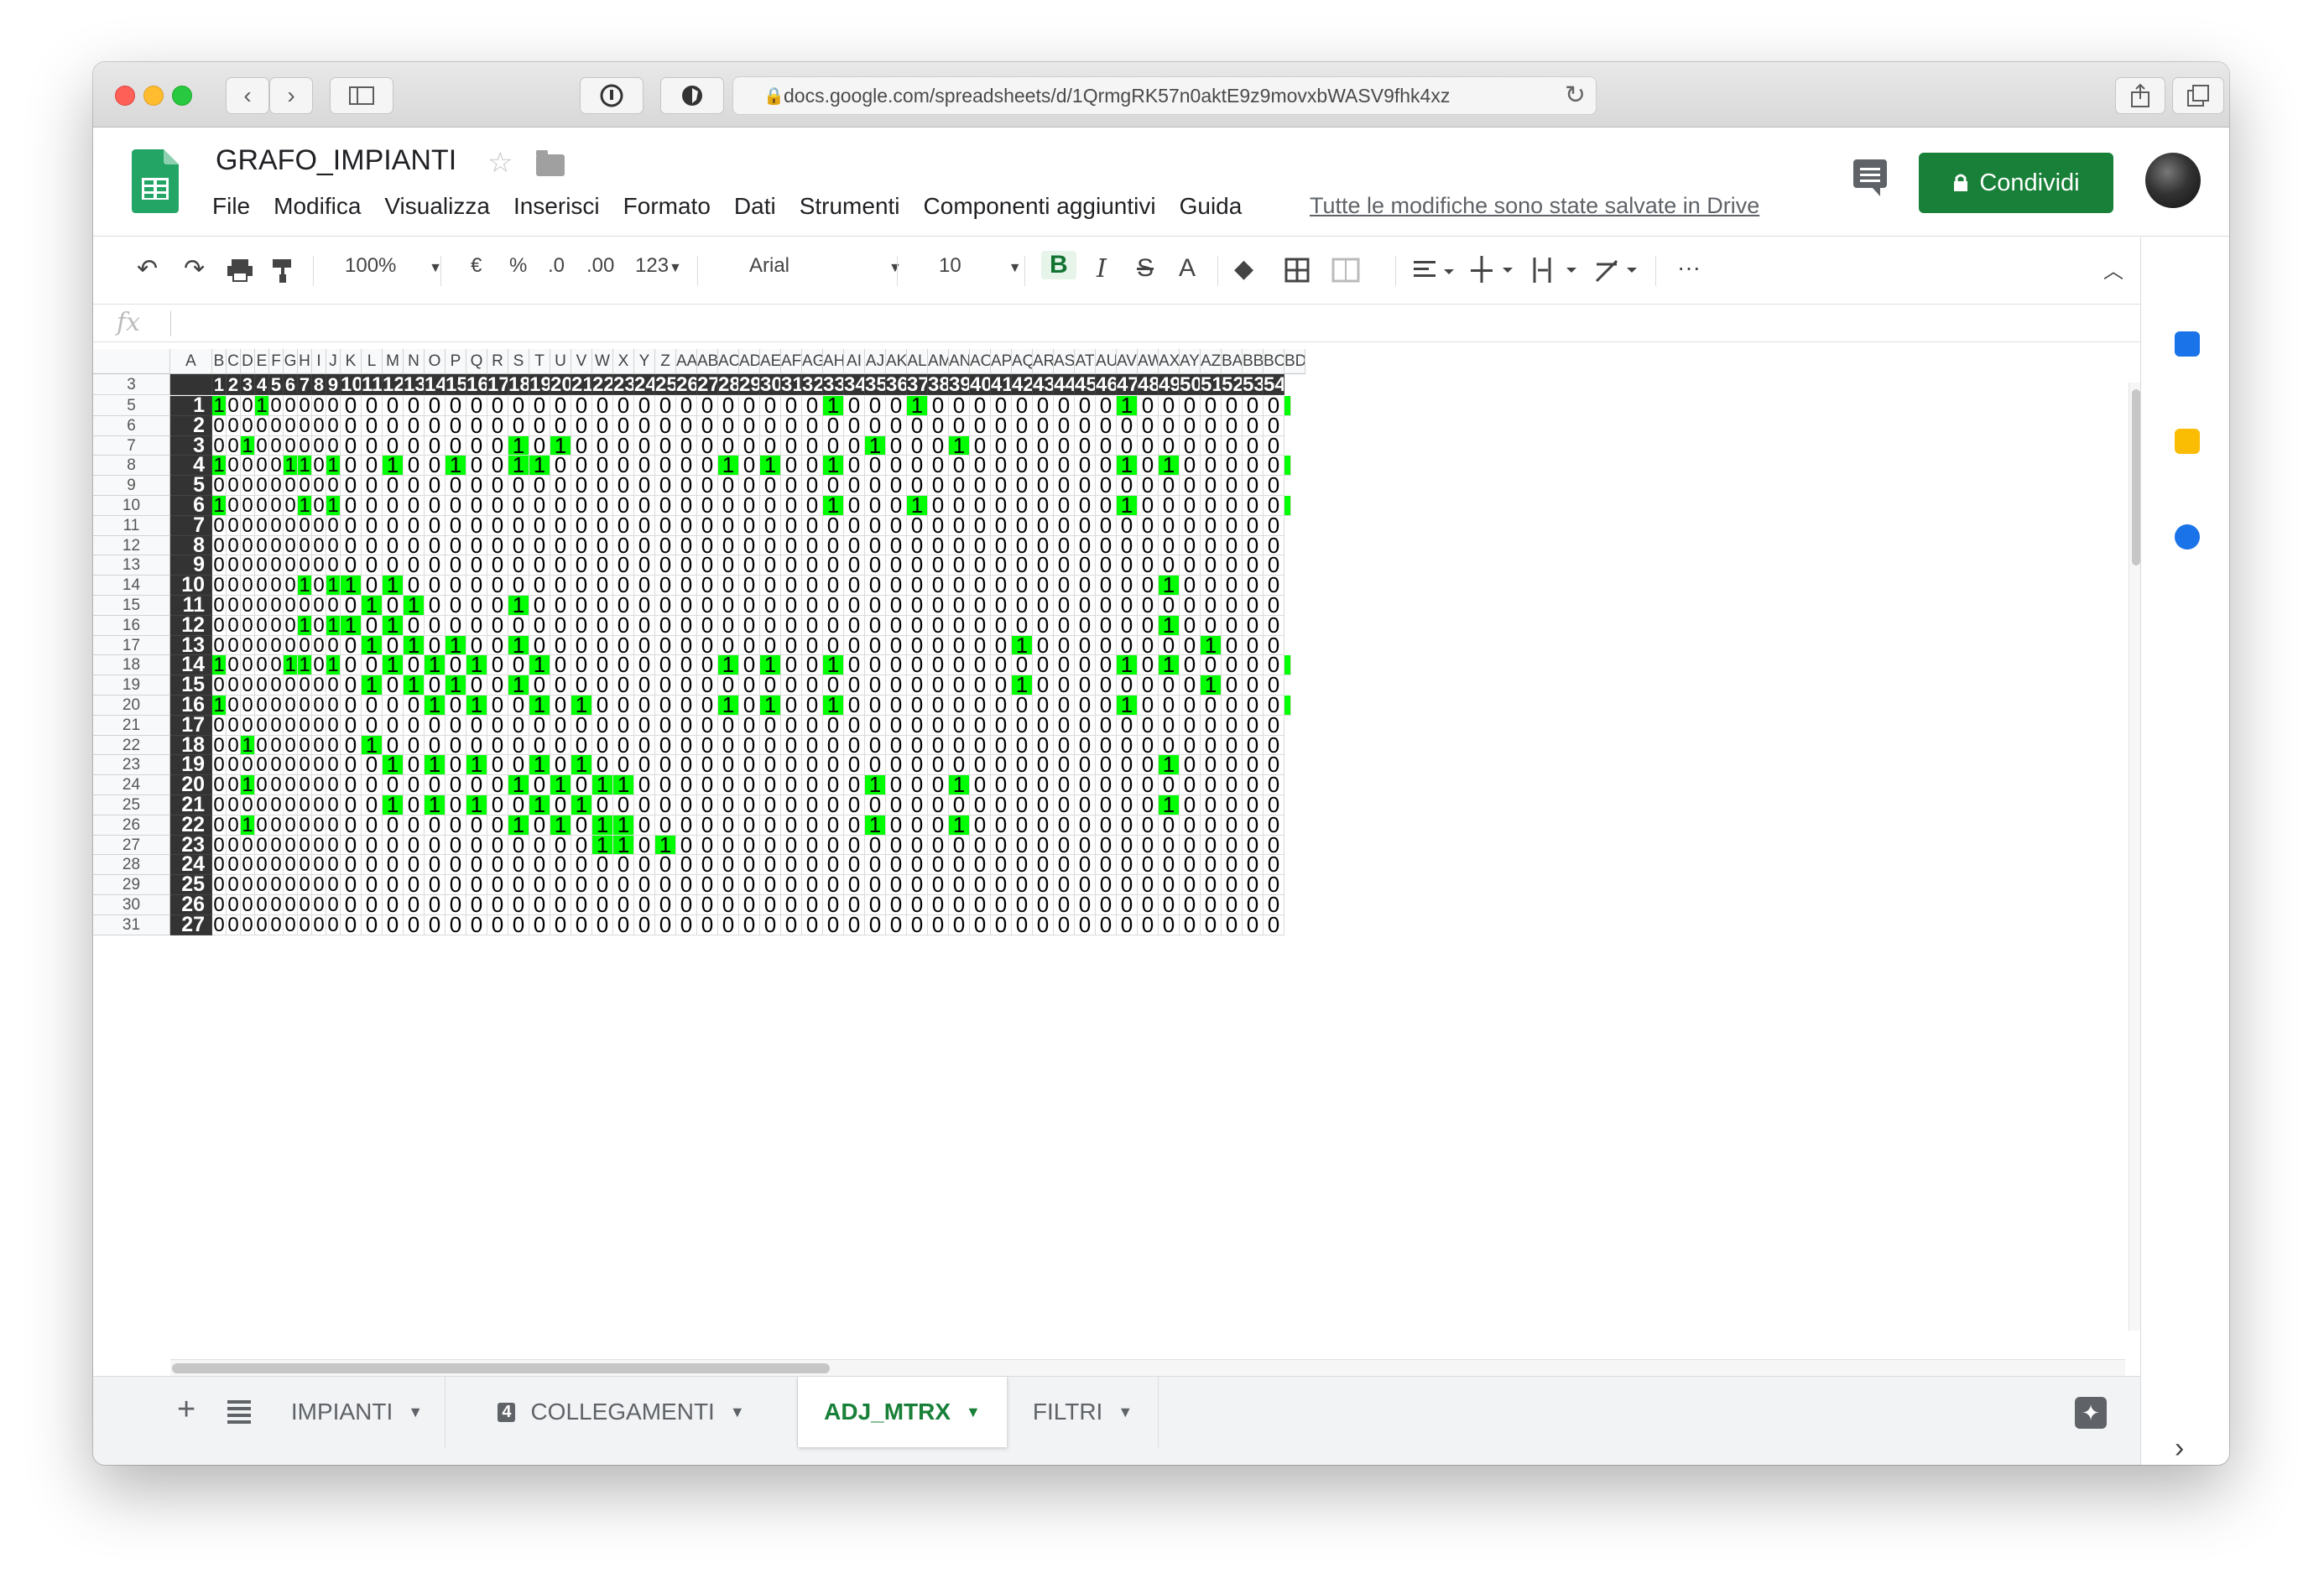 Image resolution: width=2324 pixels, height=1589 pixels. What do you see at coordinates (903, 1412) in the screenshot?
I see `sheet-tab-adj_mtrx: ADJ_MTRX ▼` at bounding box center [903, 1412].